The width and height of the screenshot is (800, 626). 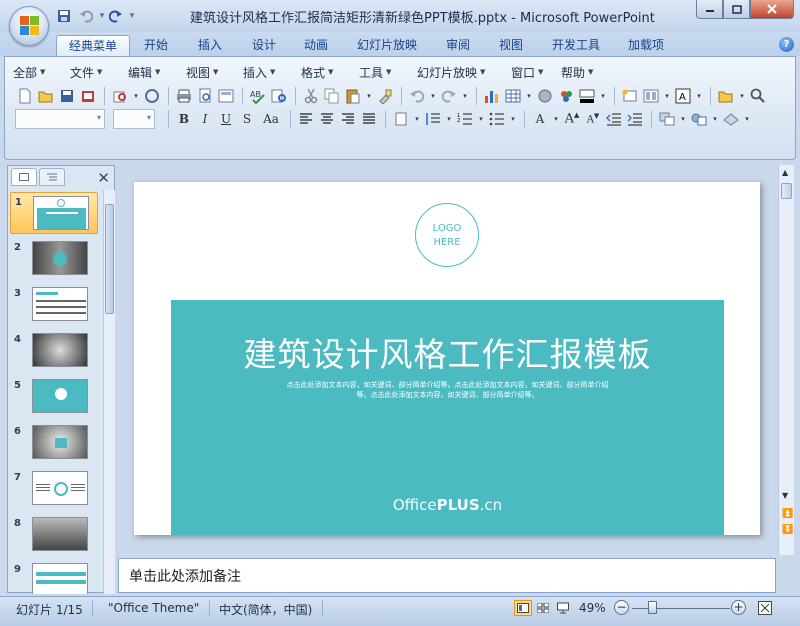 I want to click on table-dropdown-icon: ▾, so click(x=529, y=96).